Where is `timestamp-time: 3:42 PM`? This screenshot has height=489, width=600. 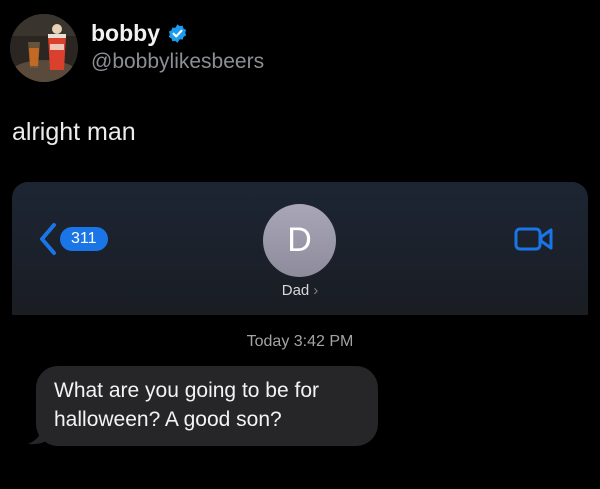
timestamp-time: 3:42 PM is located at coordinates (323, 341).